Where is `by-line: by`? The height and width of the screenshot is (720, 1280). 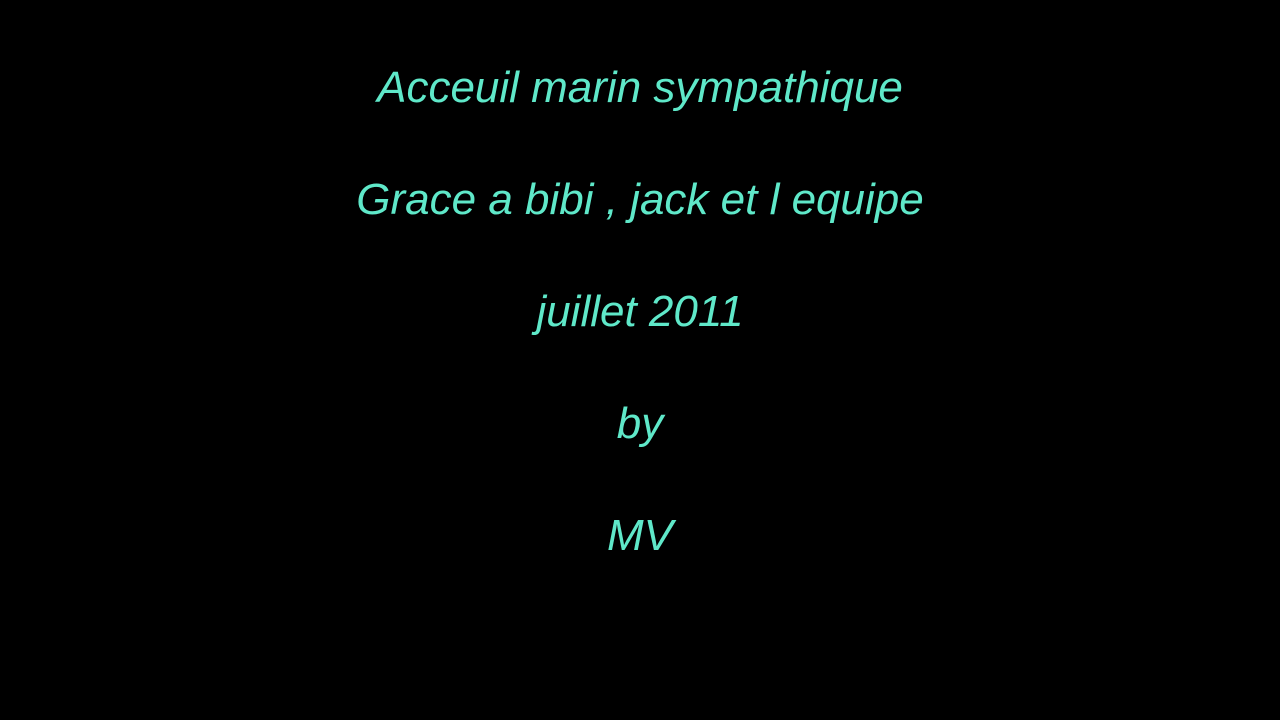
by-line: by is located at coordinates (640, 423).